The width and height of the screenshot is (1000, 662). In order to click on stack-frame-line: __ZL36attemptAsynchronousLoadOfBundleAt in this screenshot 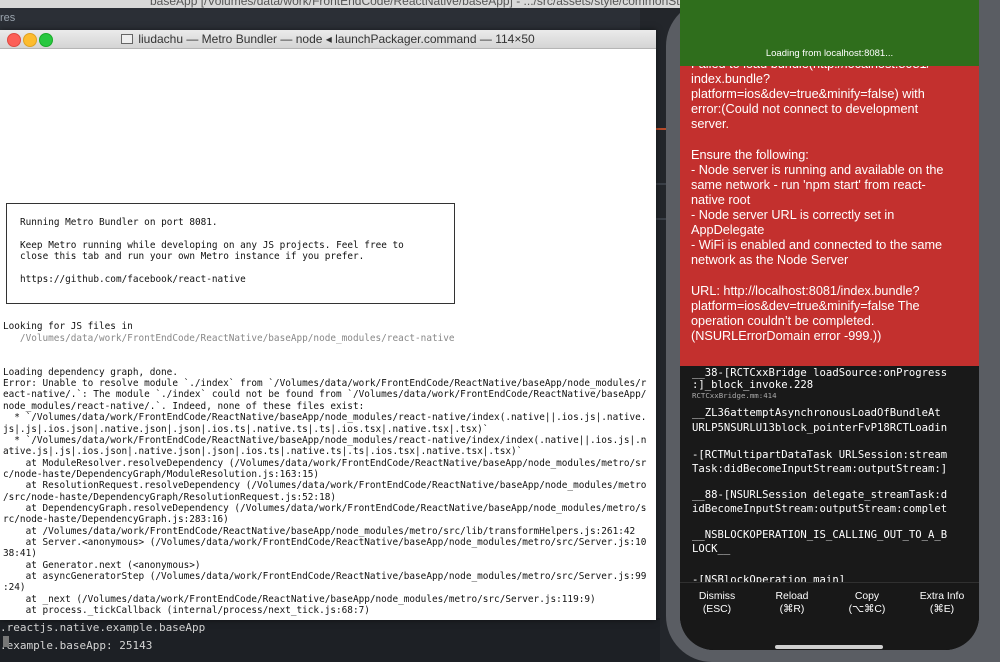, I will do `click(816, 413)`.